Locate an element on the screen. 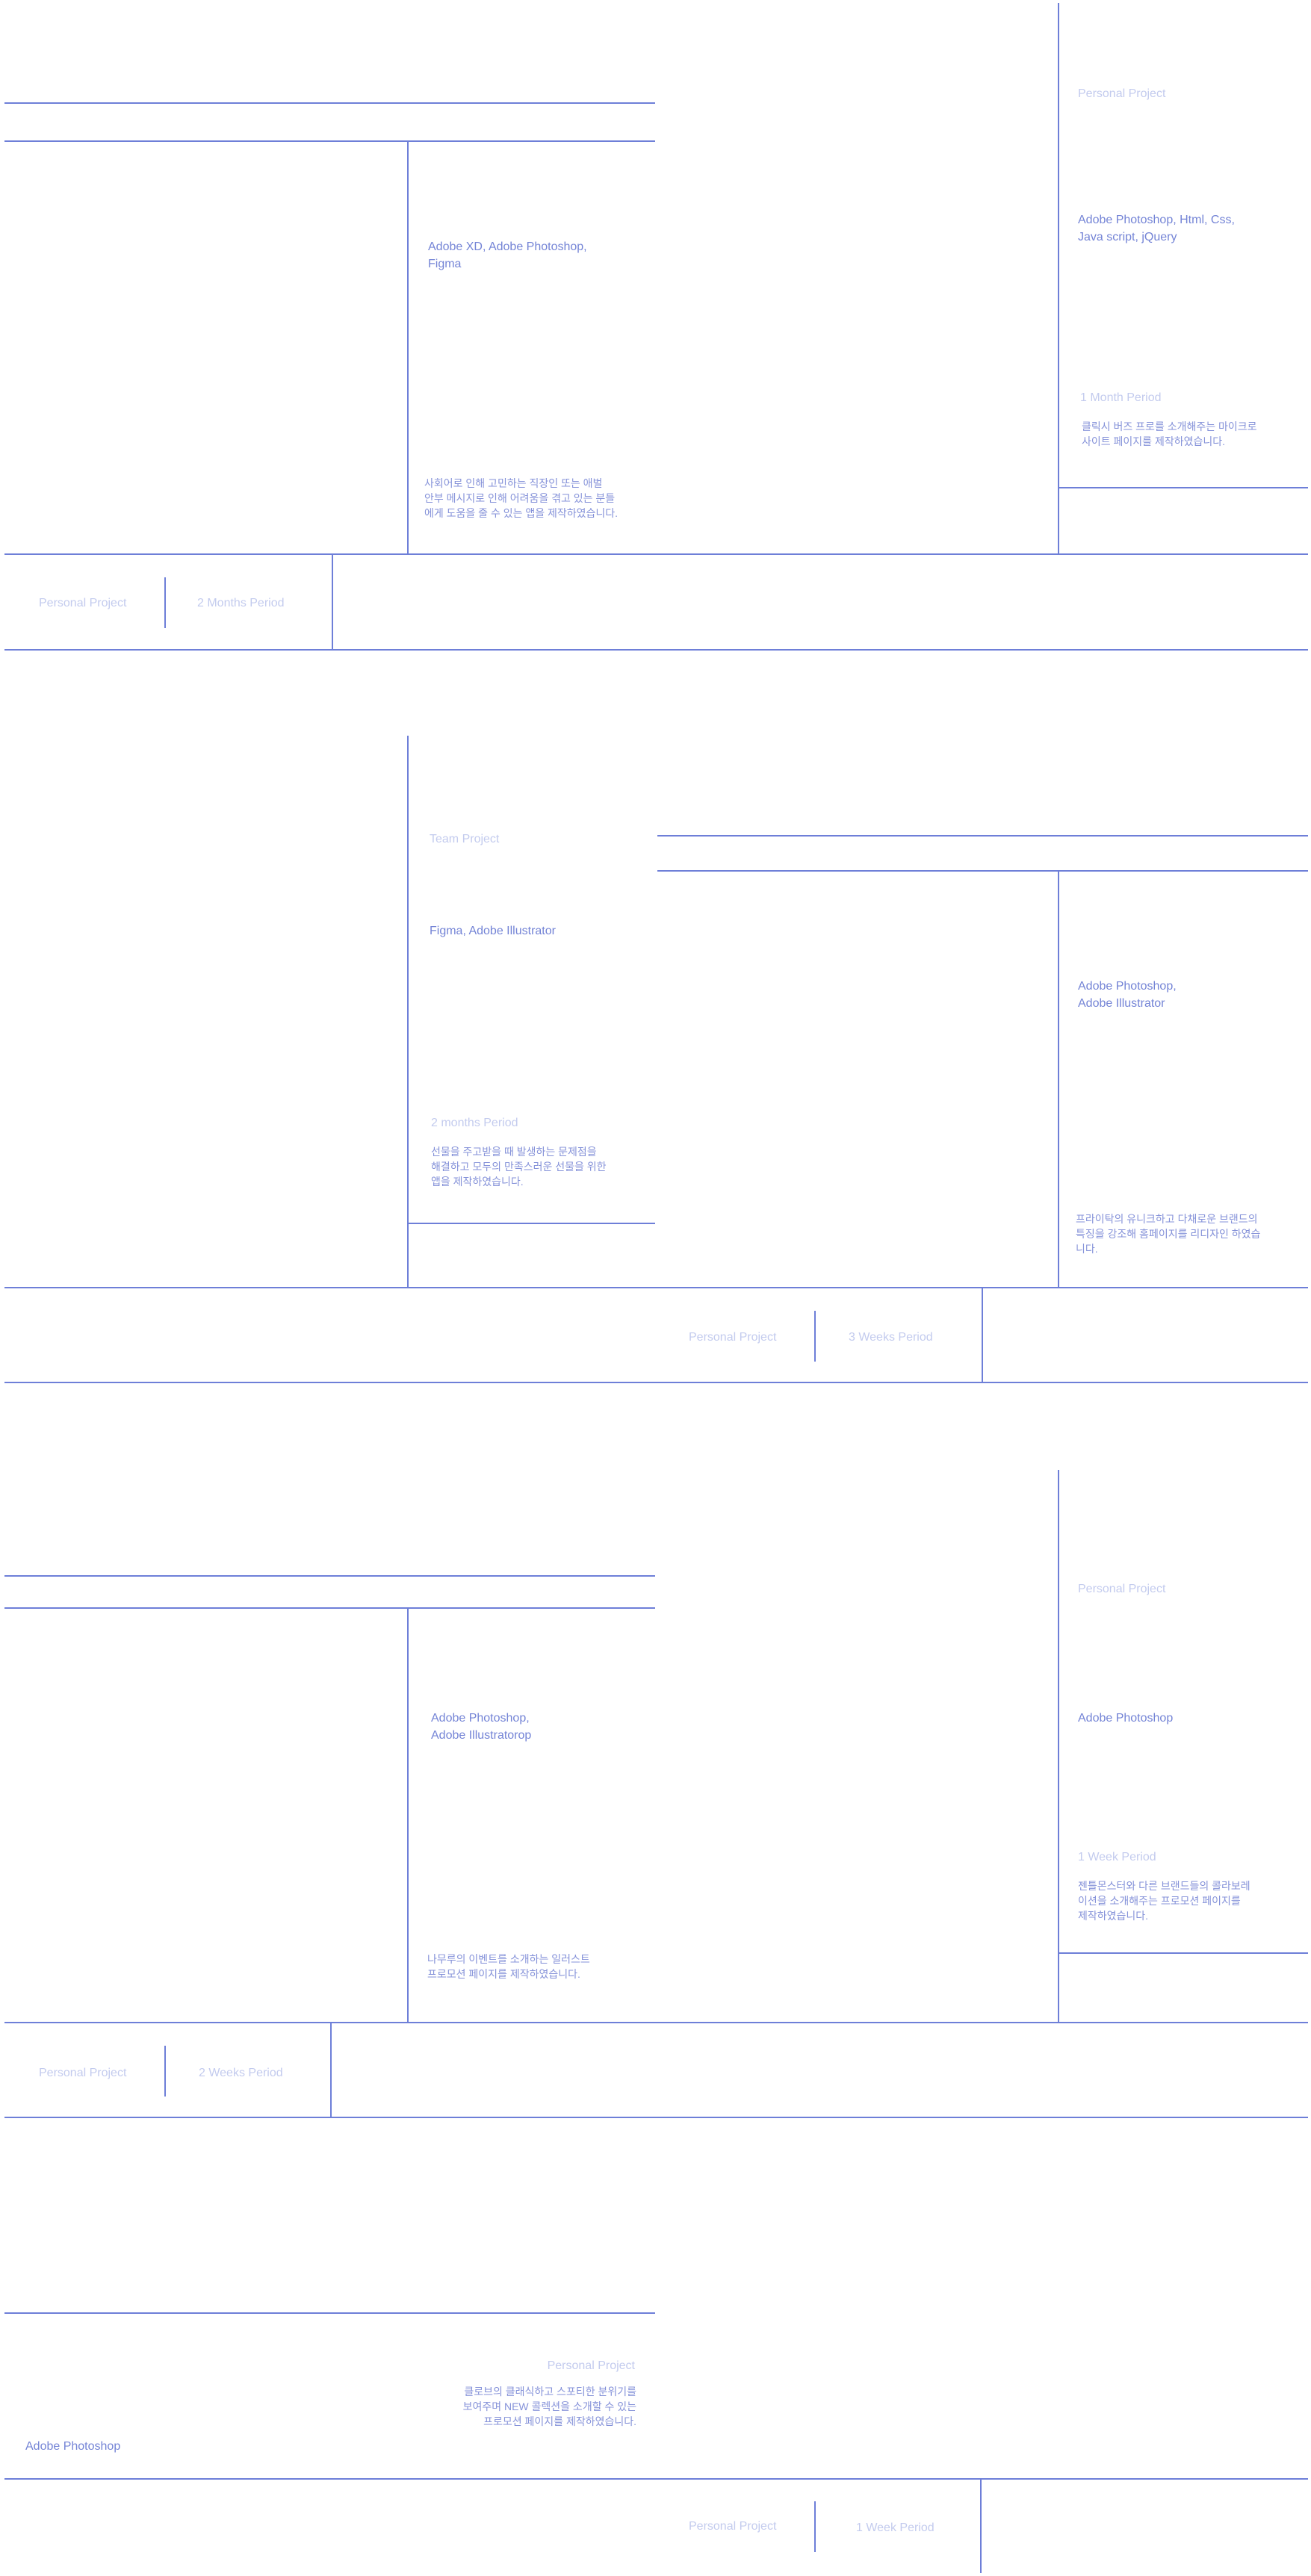 The width and height of the screenshot is (1311, 2576). project-description: 나무루의 이벤트를 소개하는 일러스트 프로모션 페이지를 제작하였습니다. is located at coordinates (508, 1966).